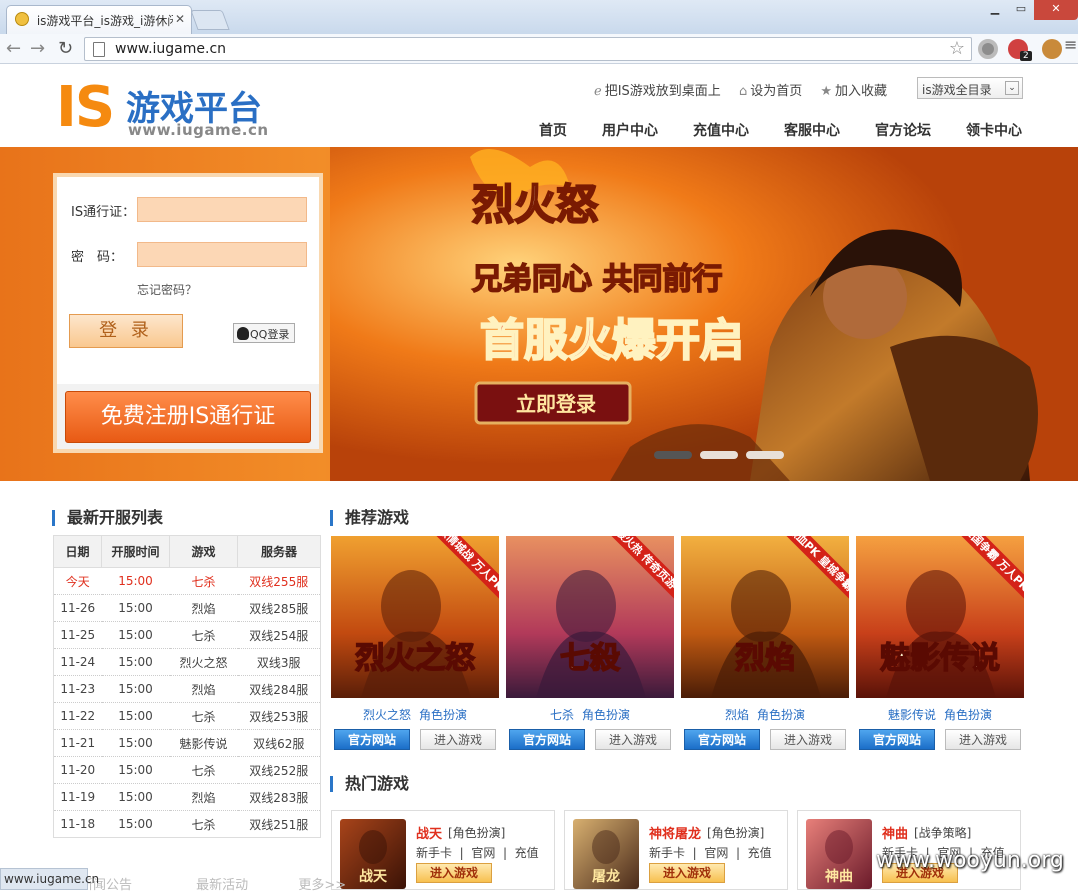 The height and width of the screenshot is (893, 1078). I want to click on game-name-link: 烈焰, so click(737, 715).